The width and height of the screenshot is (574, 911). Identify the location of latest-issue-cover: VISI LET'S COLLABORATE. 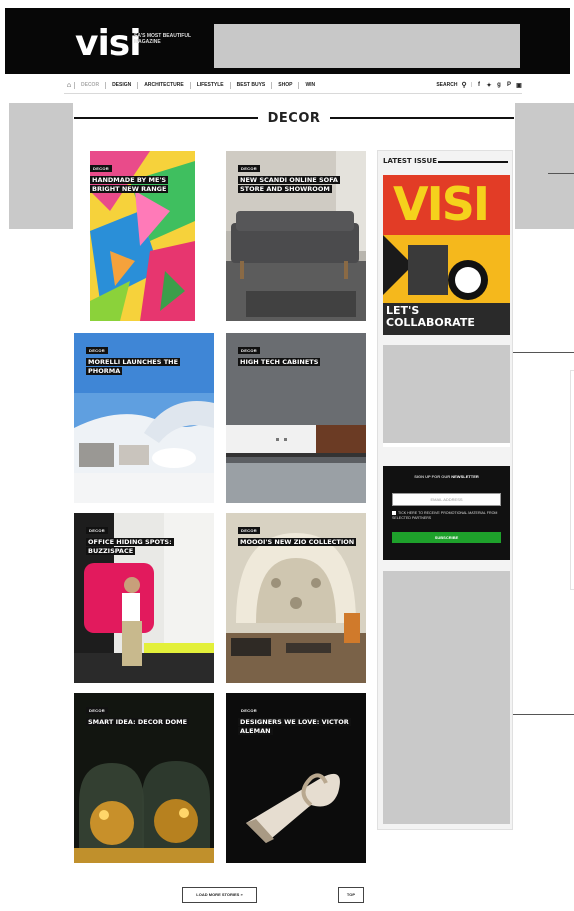
(446, 255).